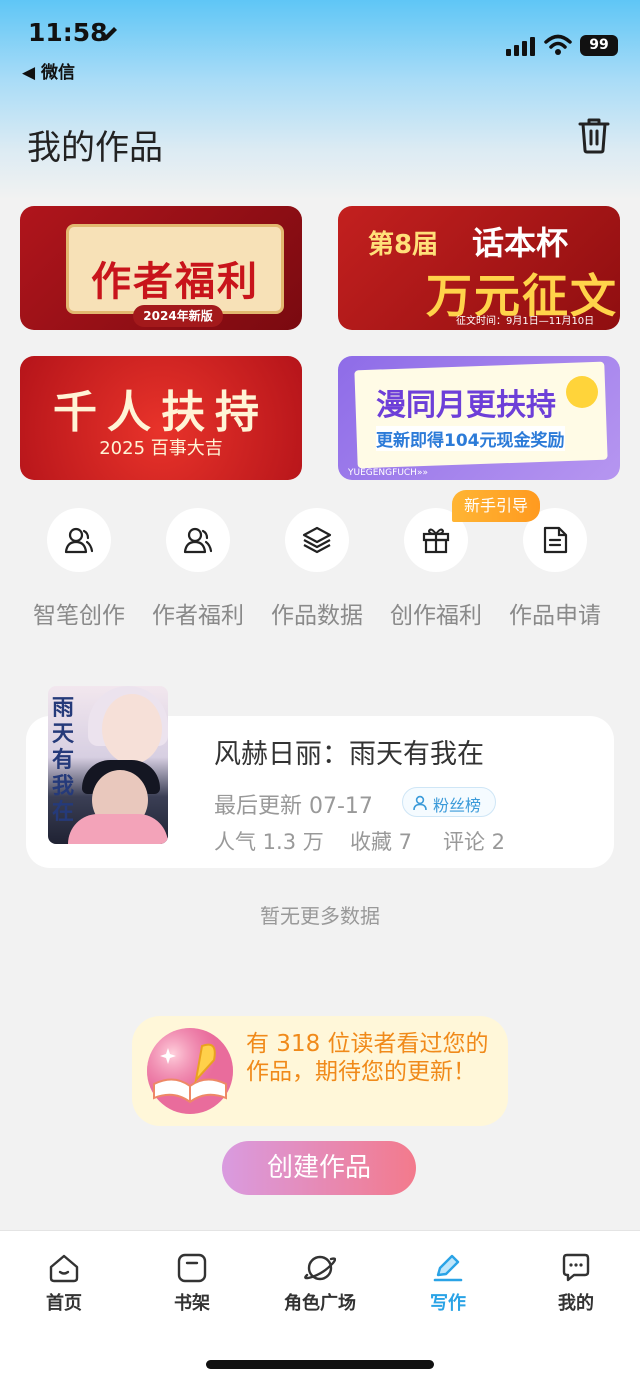 This screenshot has width=640, height=1386. I want to click on shortcut-smart-writing: 智笔创作, so click(79, 568).